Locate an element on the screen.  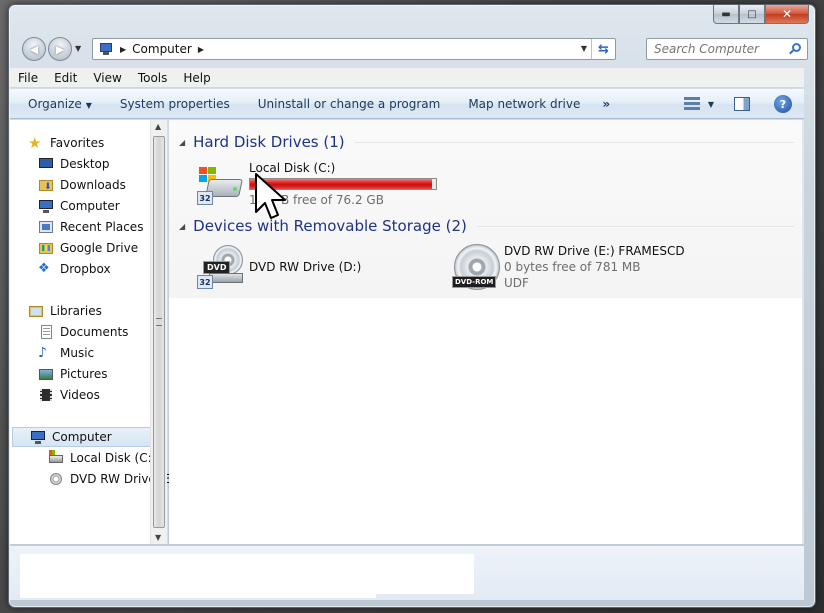
nav-desktop: Desktop is located at coordinates (74, 164).